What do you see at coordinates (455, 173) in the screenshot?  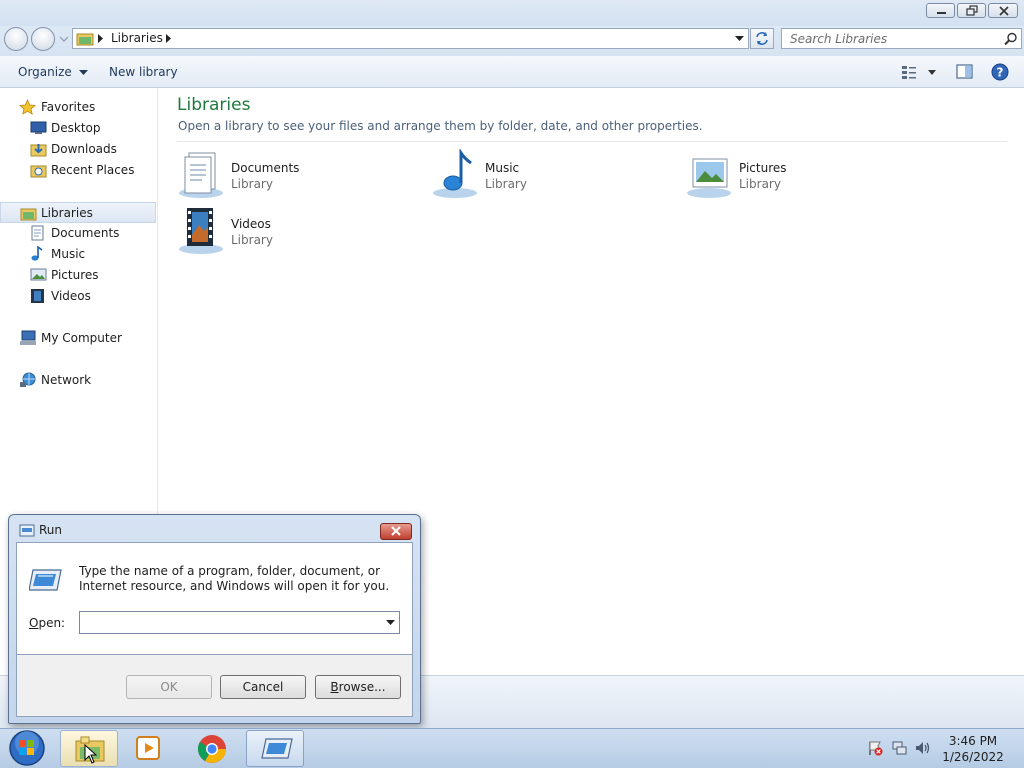 I see `music-library-icon` at bounding box center [455, 173].